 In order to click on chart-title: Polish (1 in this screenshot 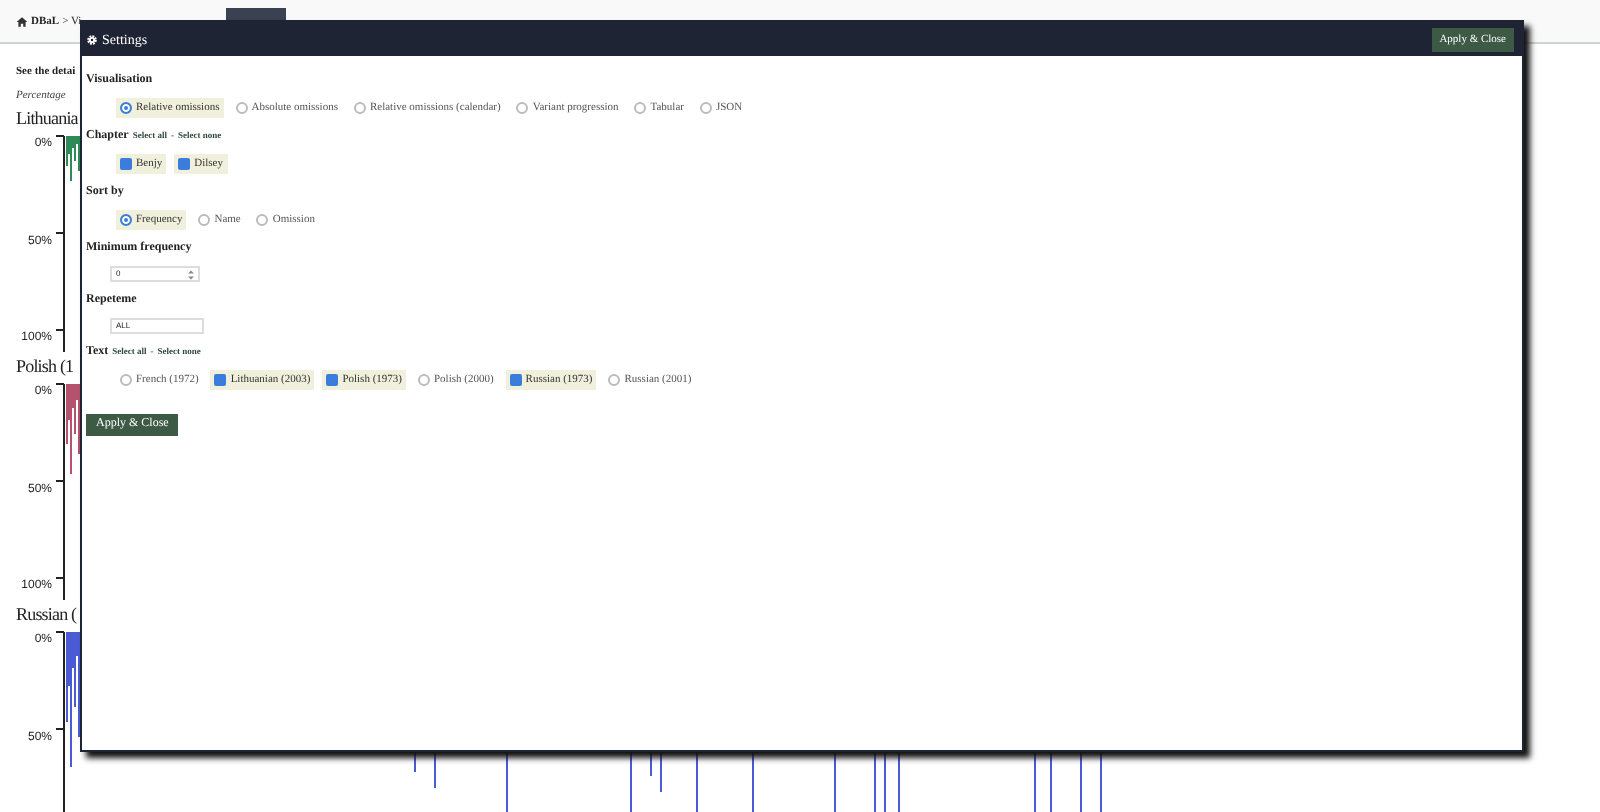, I will do `click(45, 366)`.